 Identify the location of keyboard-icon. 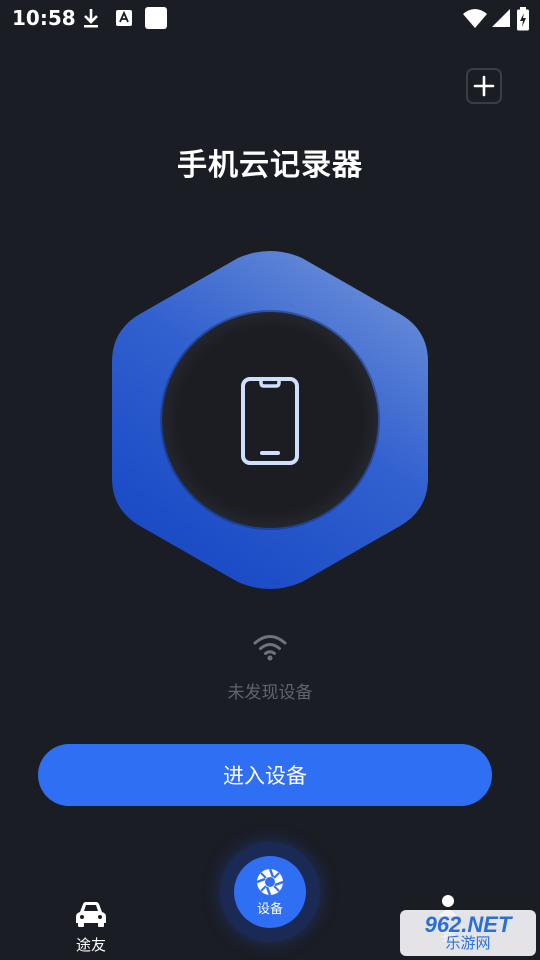
(124, 18).